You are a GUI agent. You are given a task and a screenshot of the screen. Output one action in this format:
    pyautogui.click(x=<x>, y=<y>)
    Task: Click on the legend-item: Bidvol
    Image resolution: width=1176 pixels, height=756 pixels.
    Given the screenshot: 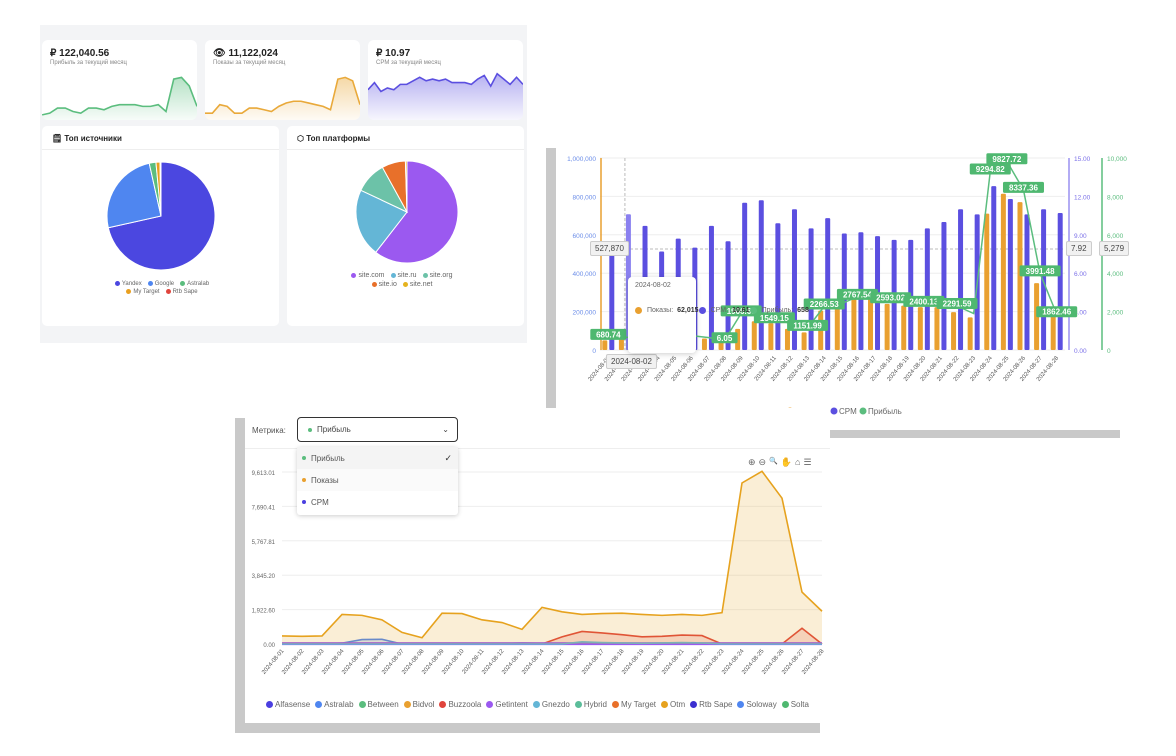 What is the action you would take?
    pyautogui.click(x=418, y=704)
    